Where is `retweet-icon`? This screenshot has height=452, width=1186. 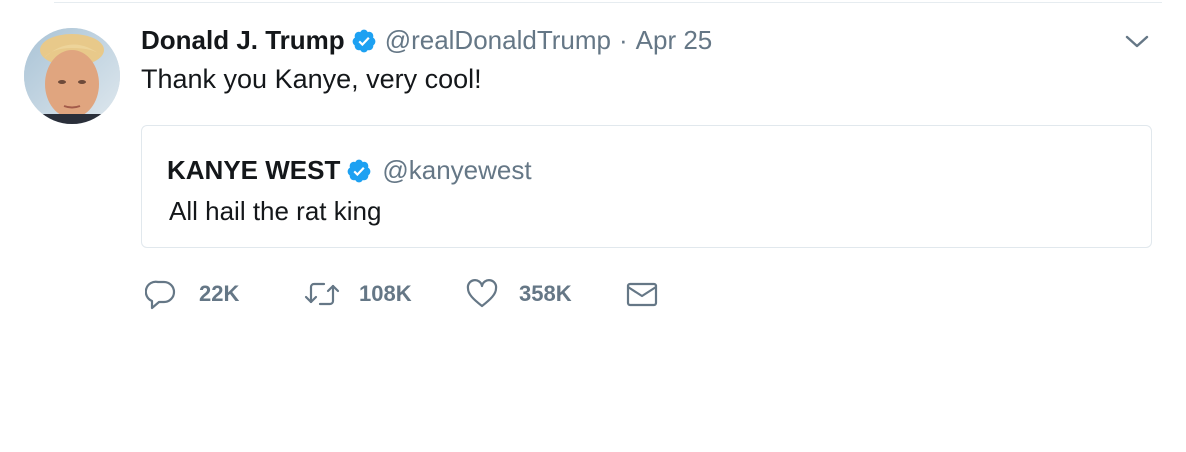 retweet-icon is located at coordinates (322, 294).